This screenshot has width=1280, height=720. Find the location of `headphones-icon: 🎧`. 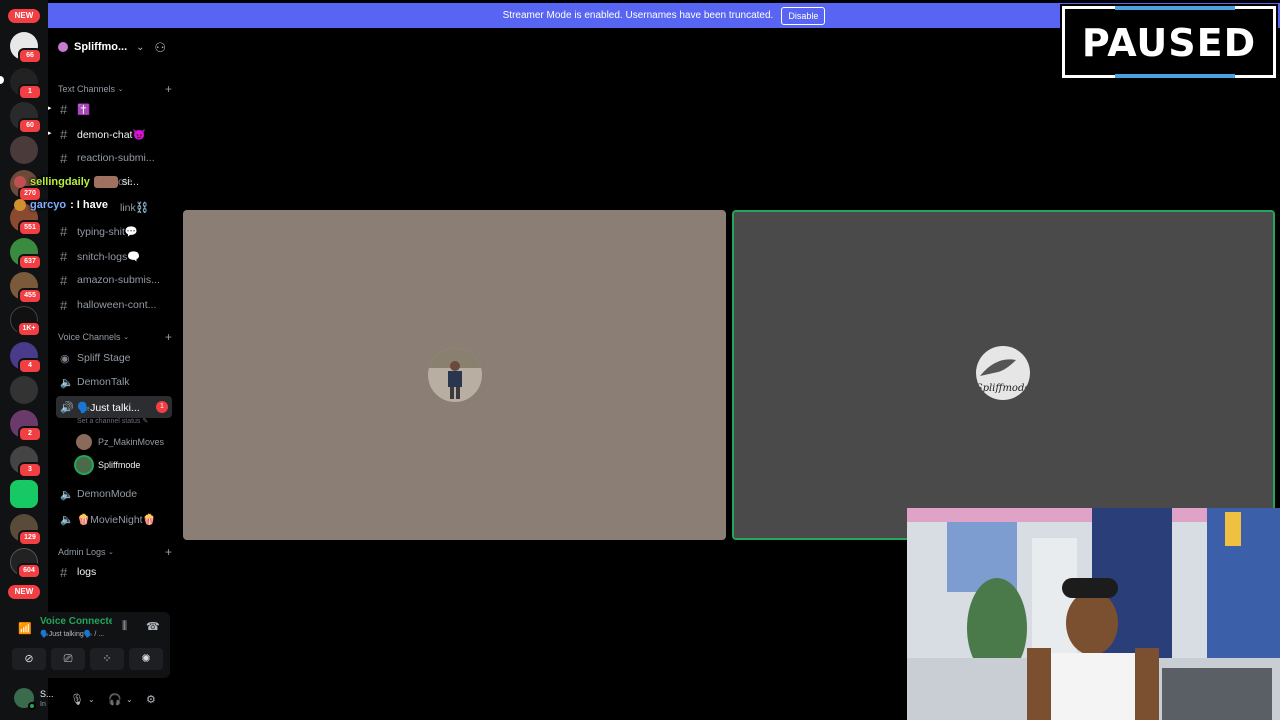

headphones-icon: 🎧 is located at coordinates (115, 699).